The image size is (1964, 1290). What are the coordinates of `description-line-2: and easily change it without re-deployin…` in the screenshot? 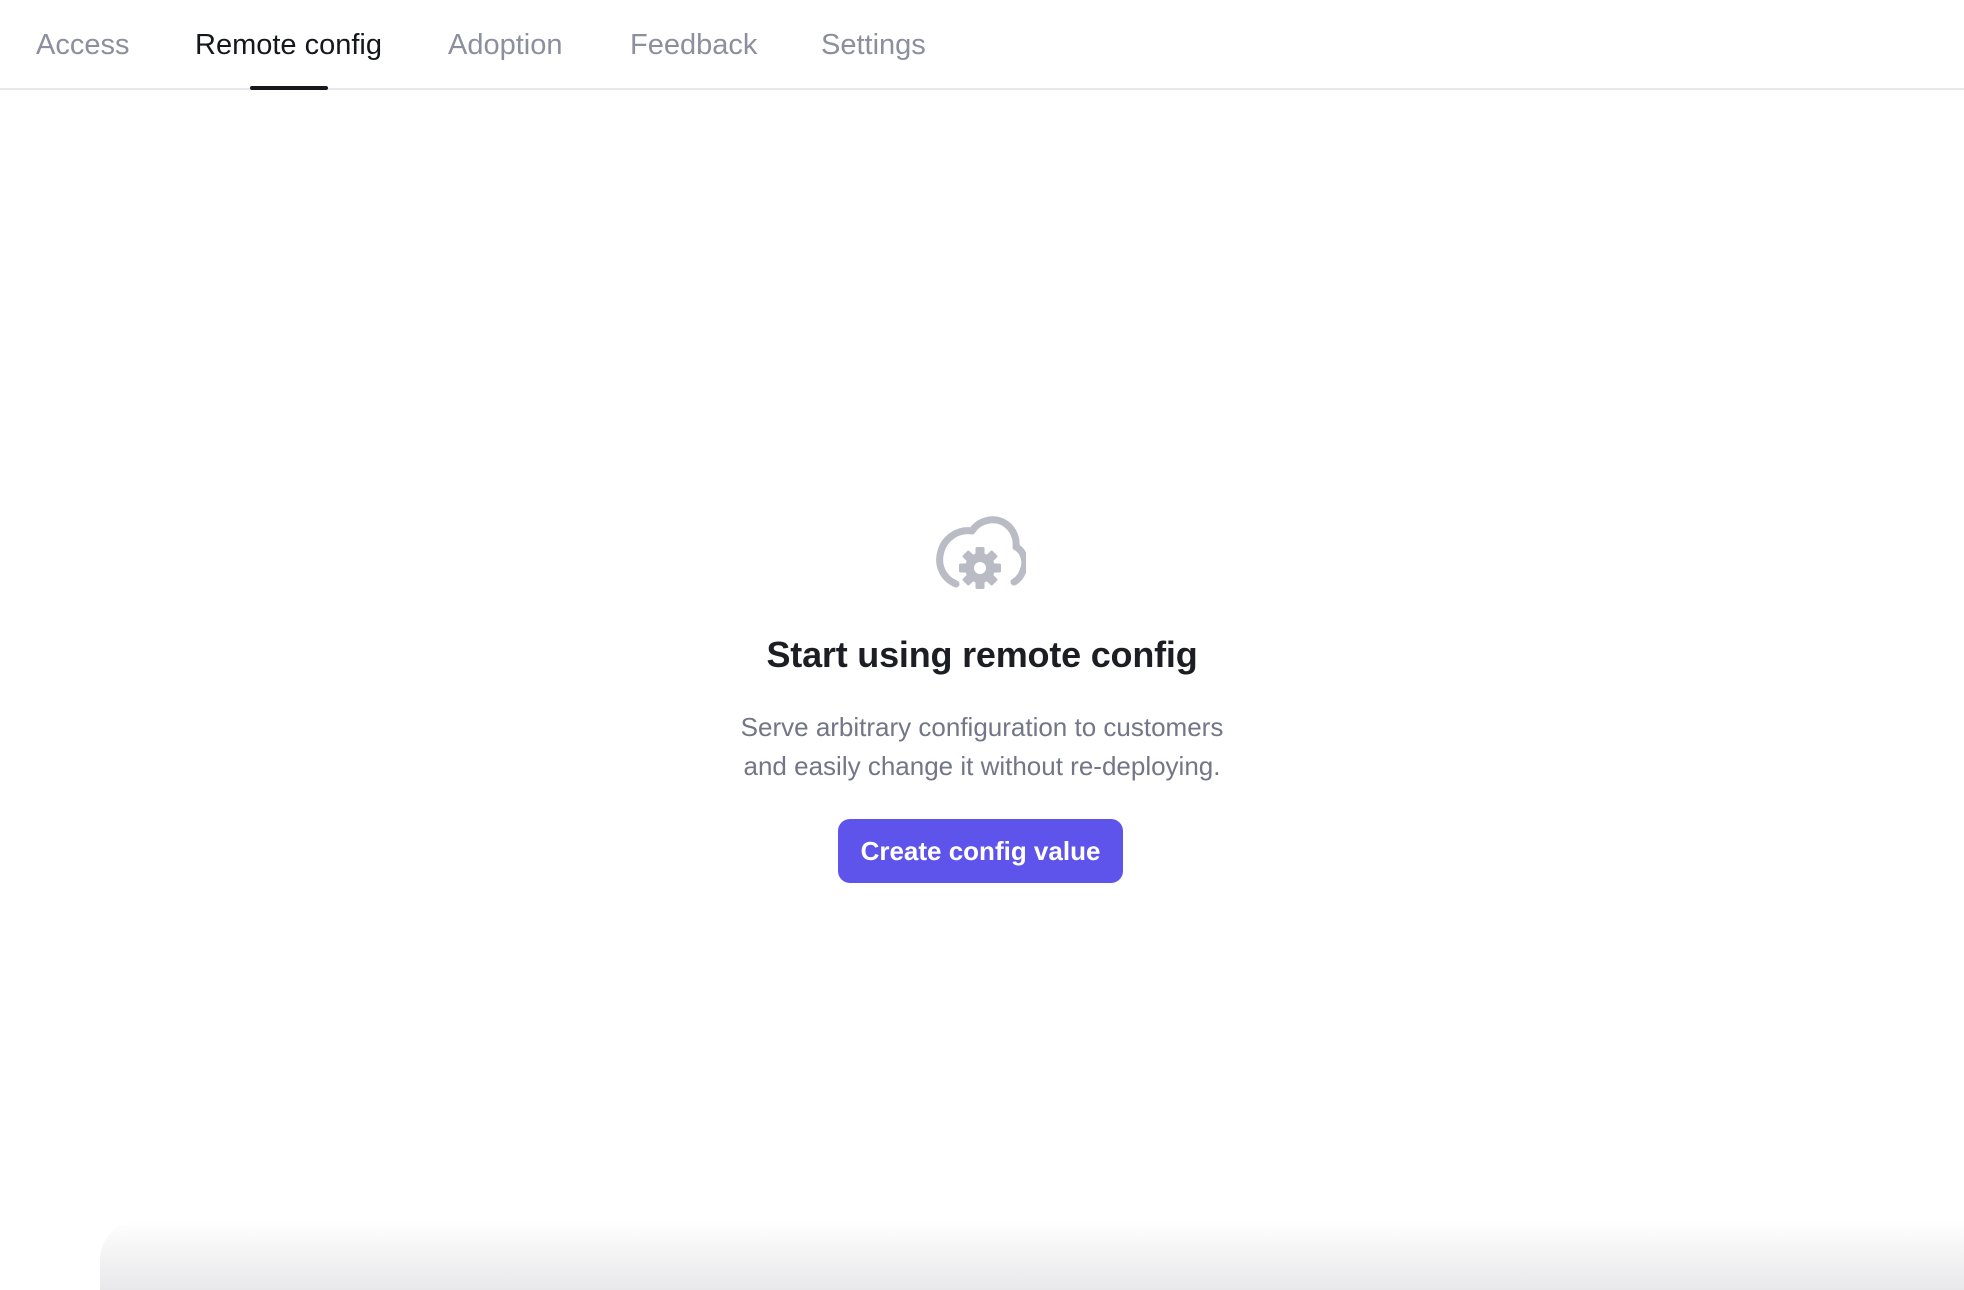 It's located at (982, 766).